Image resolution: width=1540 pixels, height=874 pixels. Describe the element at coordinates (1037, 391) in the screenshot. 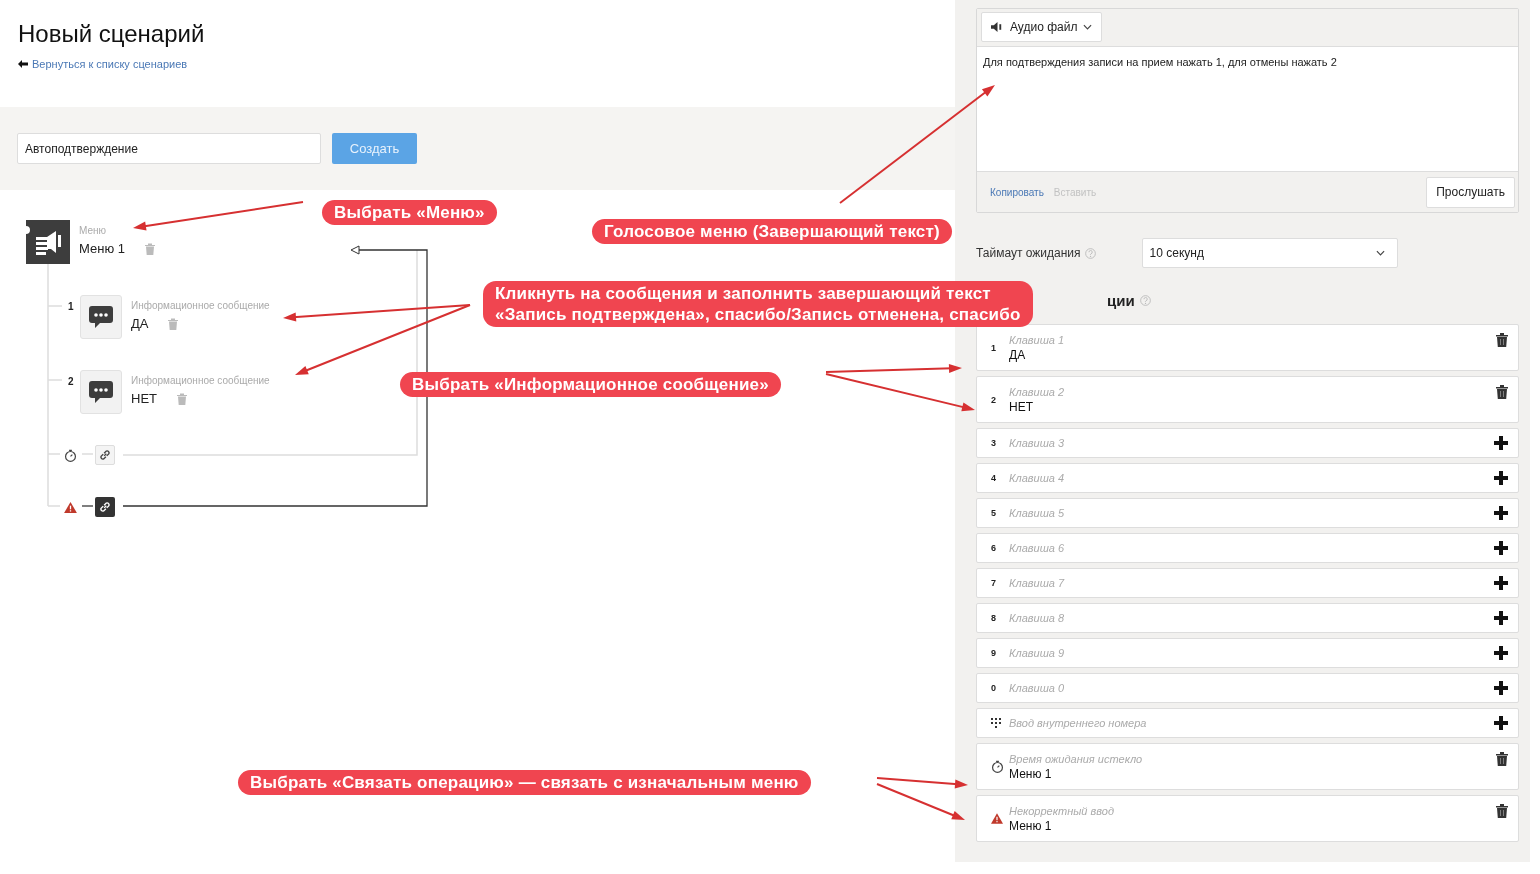

I see `key-label: Клавиша 2` at that location.